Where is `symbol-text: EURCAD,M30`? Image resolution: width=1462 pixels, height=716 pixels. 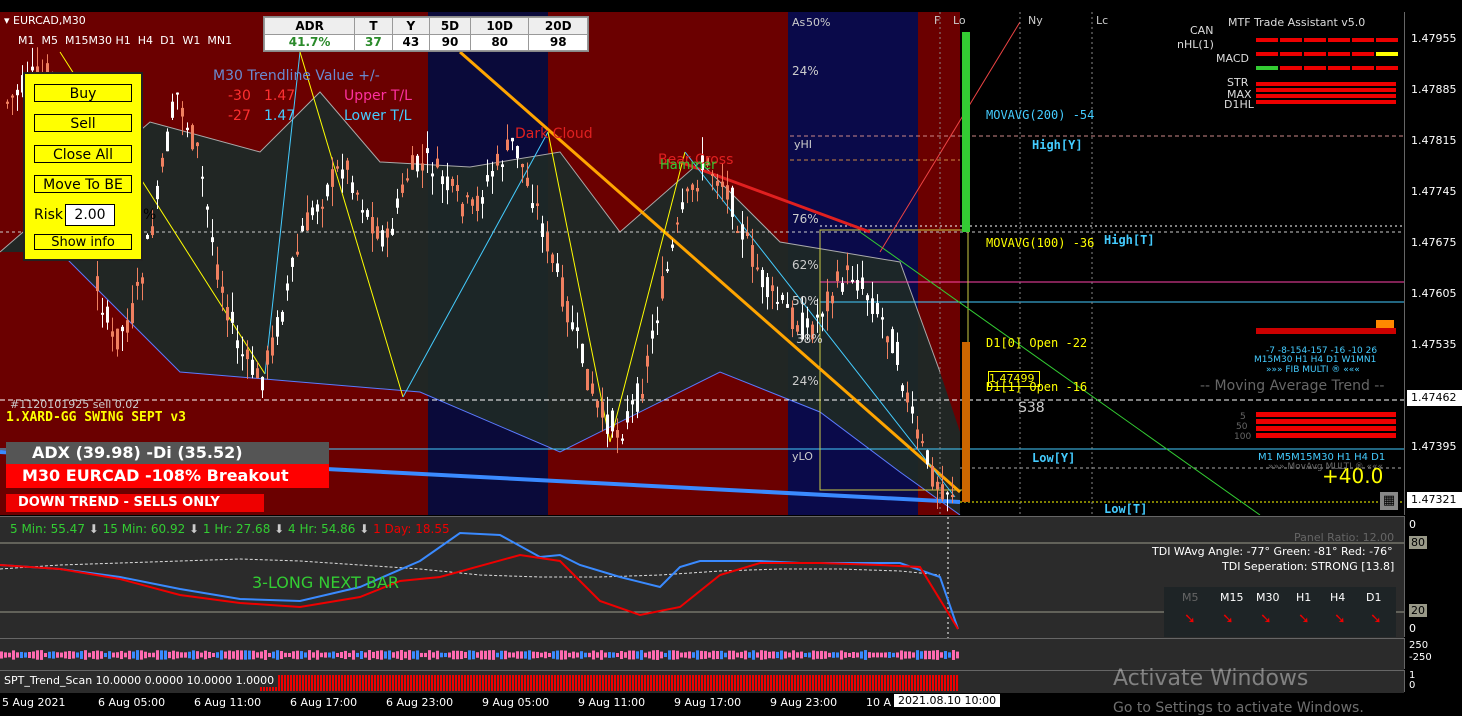 symbol-text: EURCAD,M30 is located at coordinates (49, 20).